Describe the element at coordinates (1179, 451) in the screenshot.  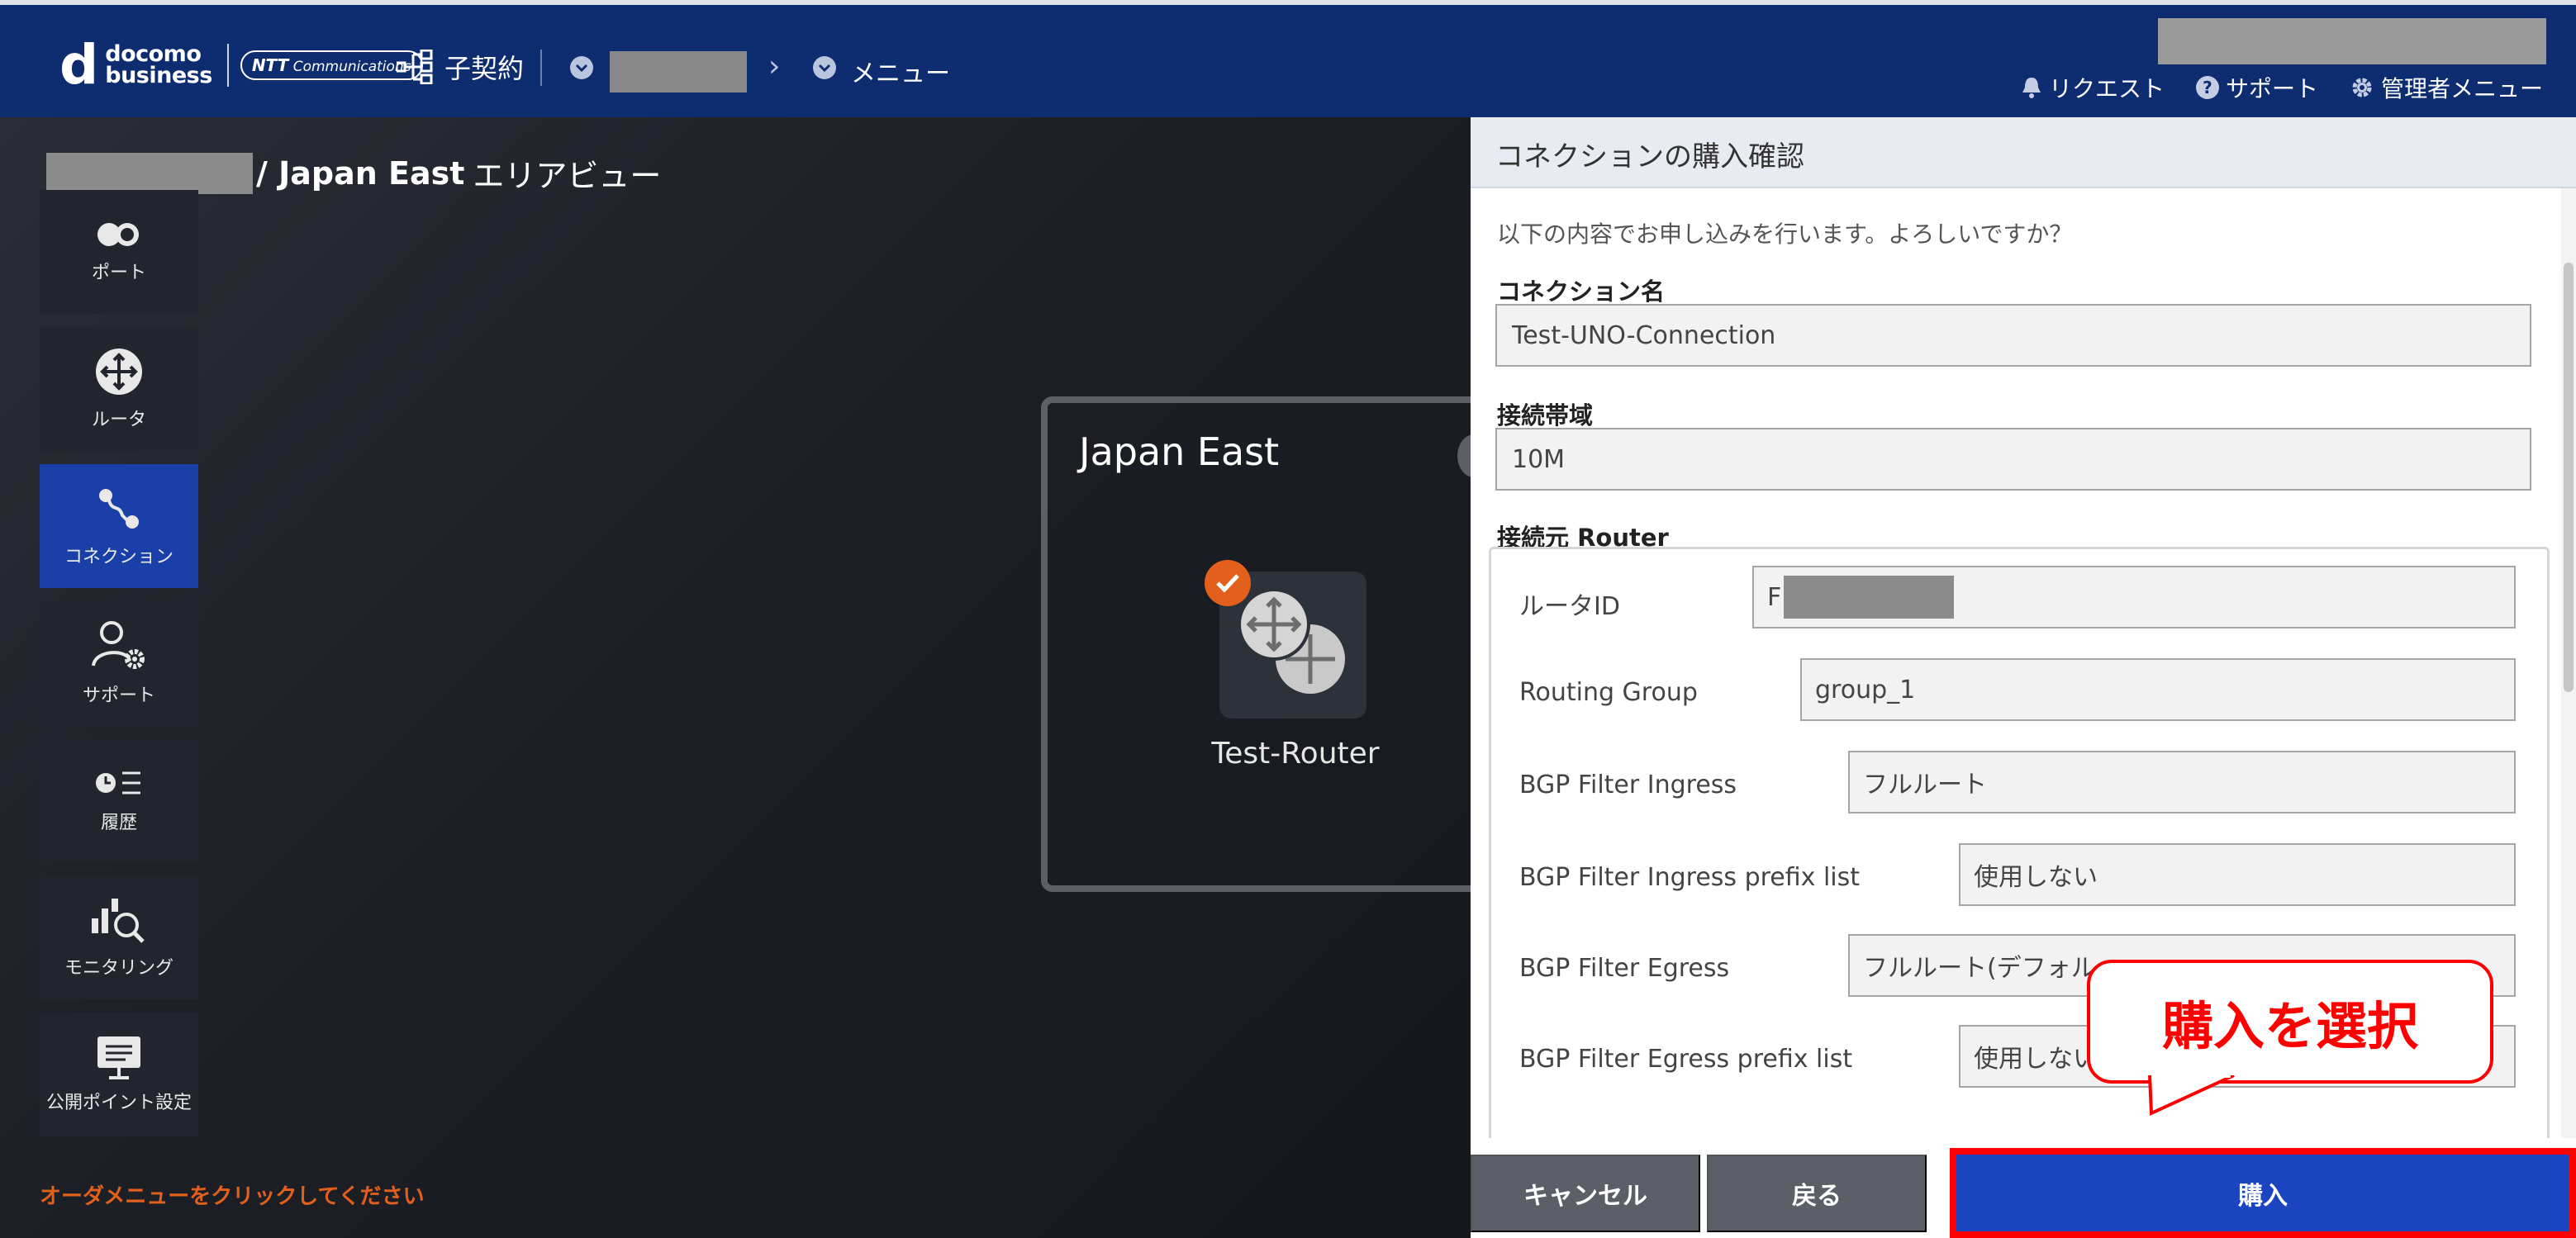
I see `region-title: Japan East` at that location.